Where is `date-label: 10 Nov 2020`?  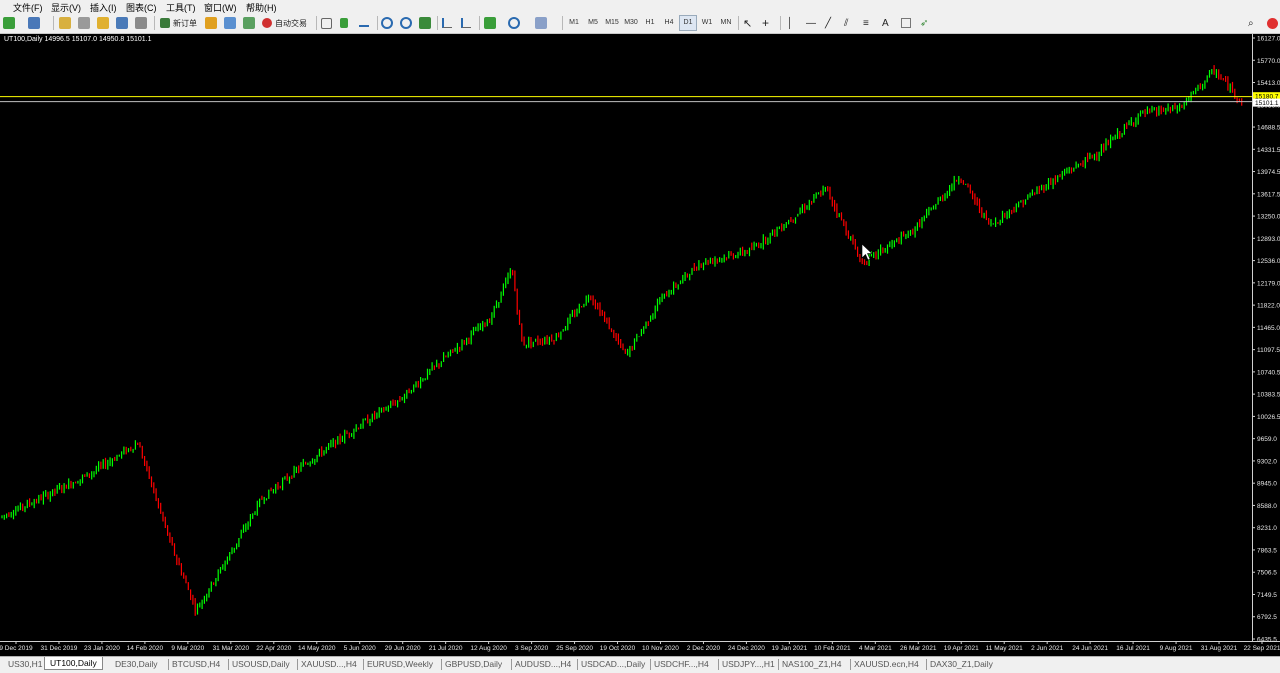 date-label: 10 Nov 2020 is located at coordinates (660, 648).